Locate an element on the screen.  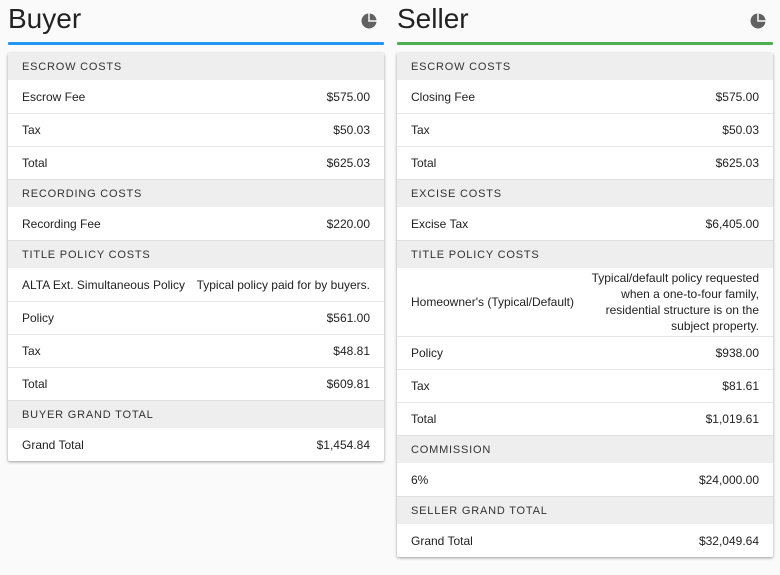
list-item: Policy $938.00 is located at coordinates (585, 352).